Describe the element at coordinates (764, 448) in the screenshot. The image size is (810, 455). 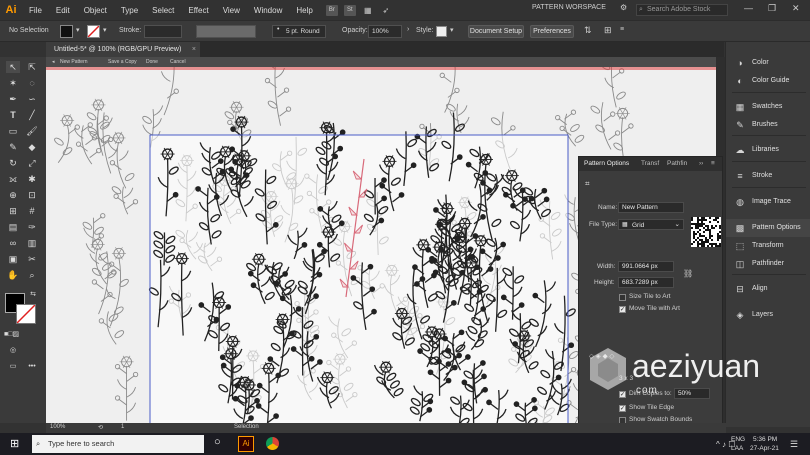
I see `taskbar-date: 27-Apr-21` at that location.